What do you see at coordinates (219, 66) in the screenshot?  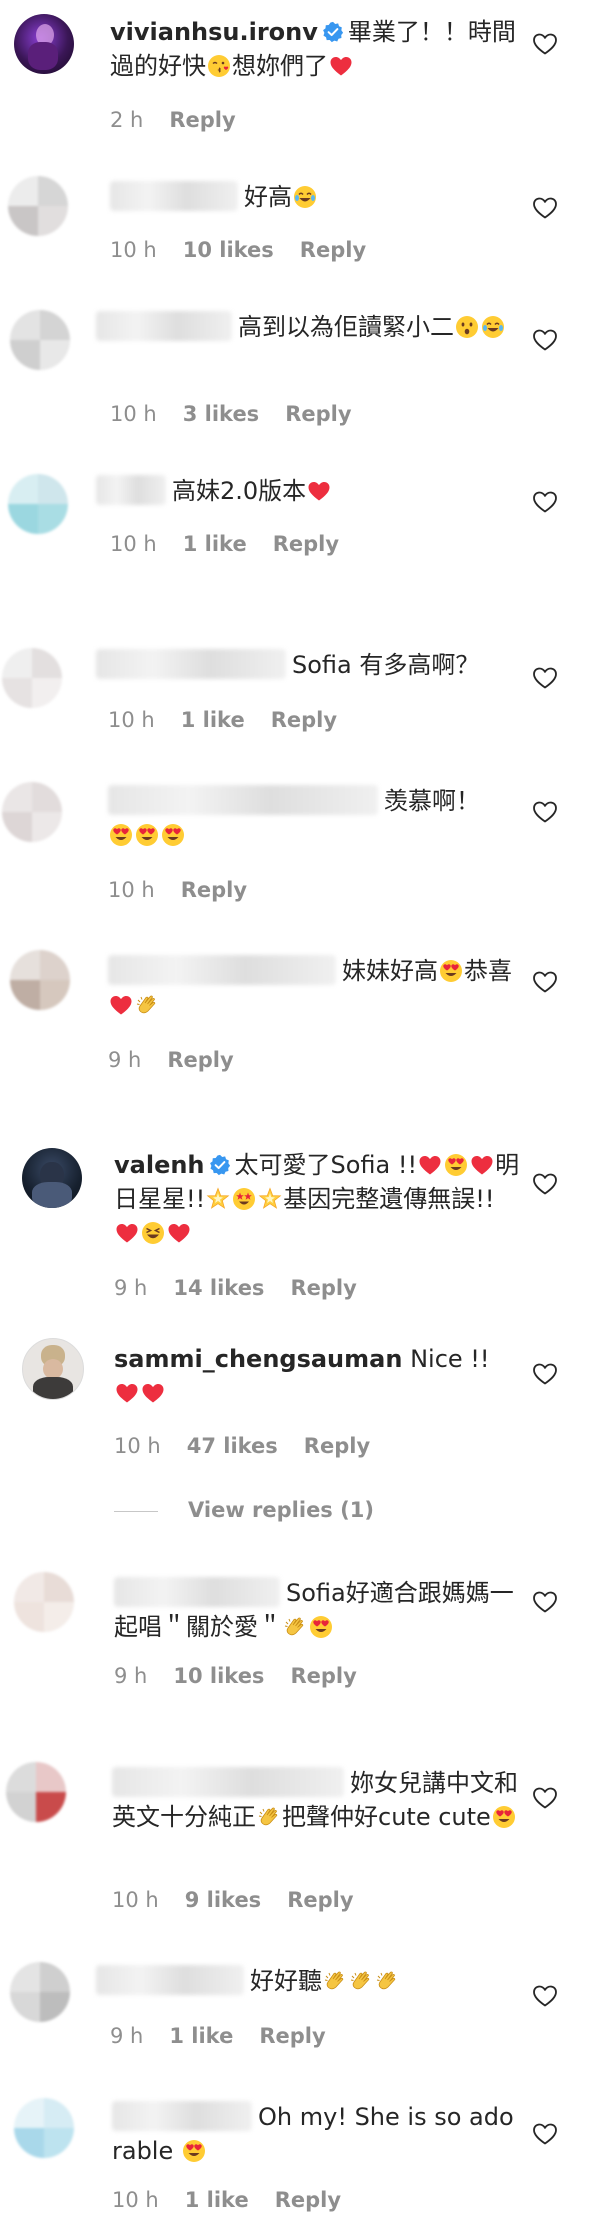 I see `kissing-face-emoji-icon` at bounding box center [219, 66].